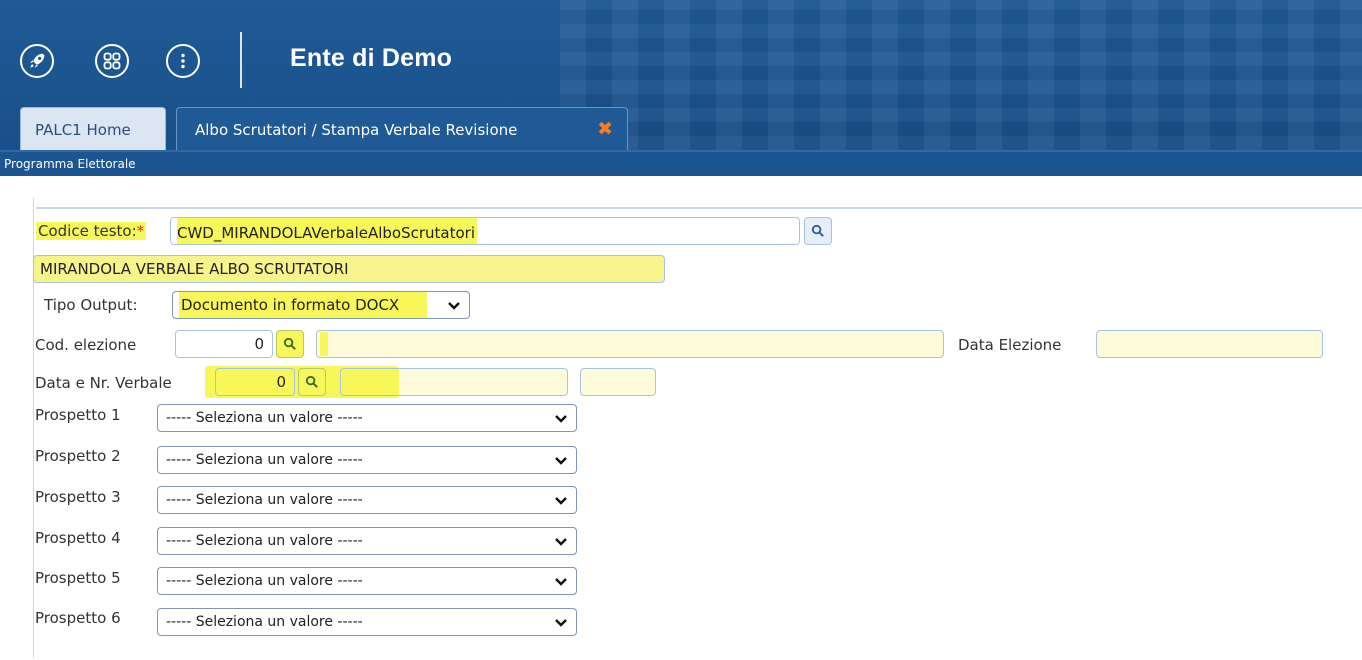  I want to click on codice-testo-search-button, so click(818, 231).